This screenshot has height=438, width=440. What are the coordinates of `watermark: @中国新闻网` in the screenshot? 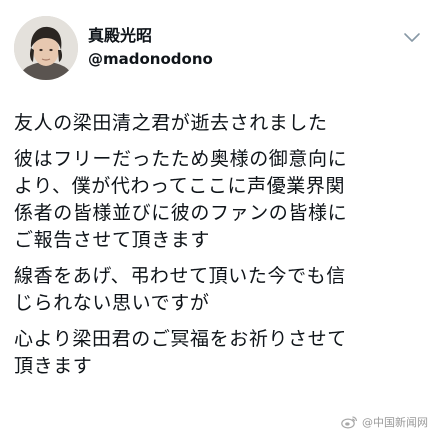 It's located at (384, 422).